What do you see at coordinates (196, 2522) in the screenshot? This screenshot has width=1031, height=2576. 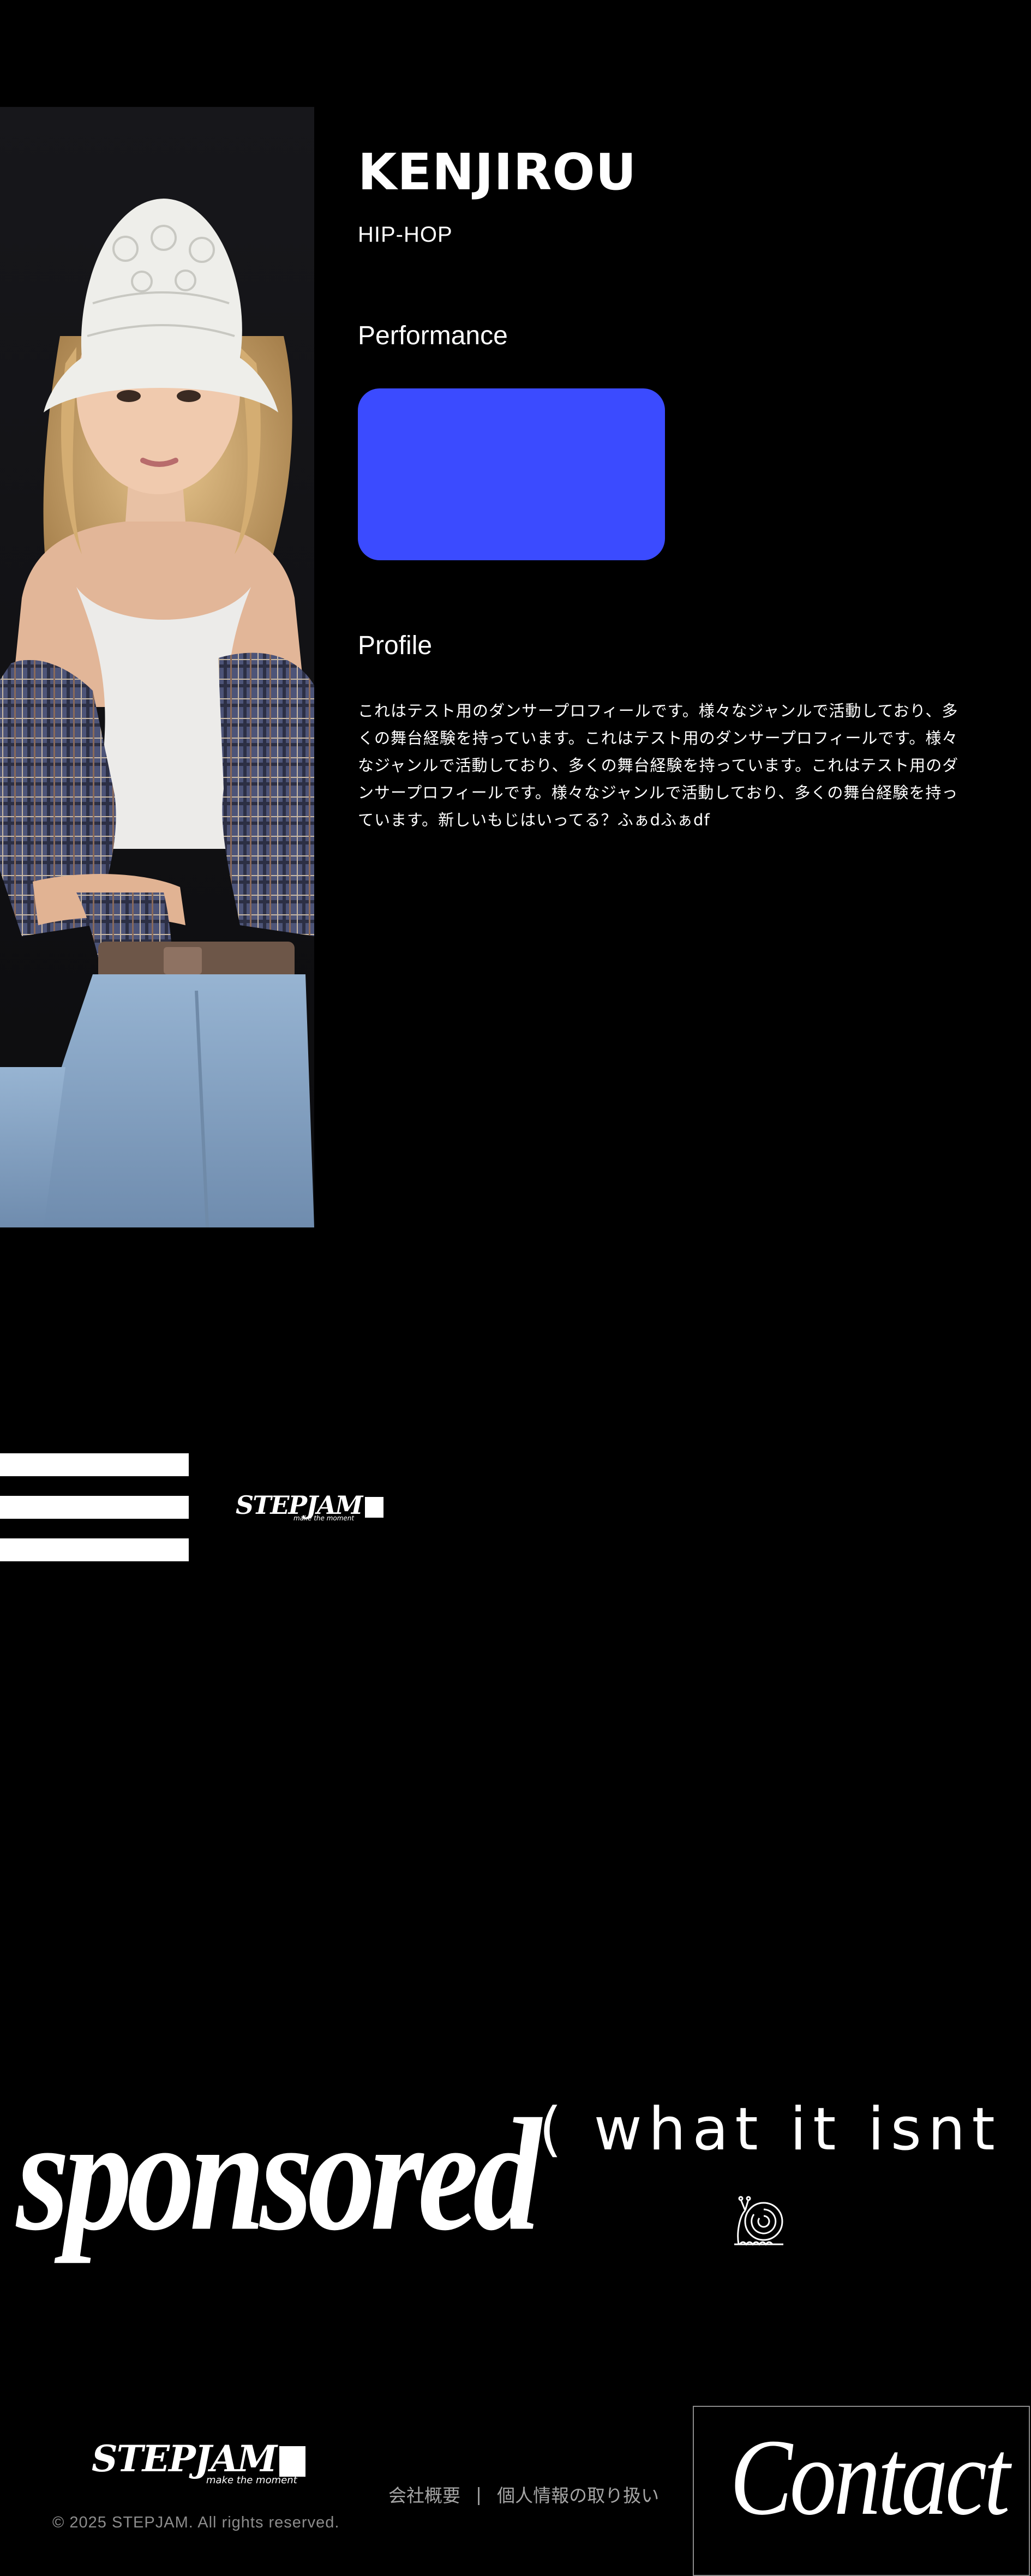 I see `copyright: © 2025 STEPJAM. All rights reserved.` at bounding box center [196, 2522].